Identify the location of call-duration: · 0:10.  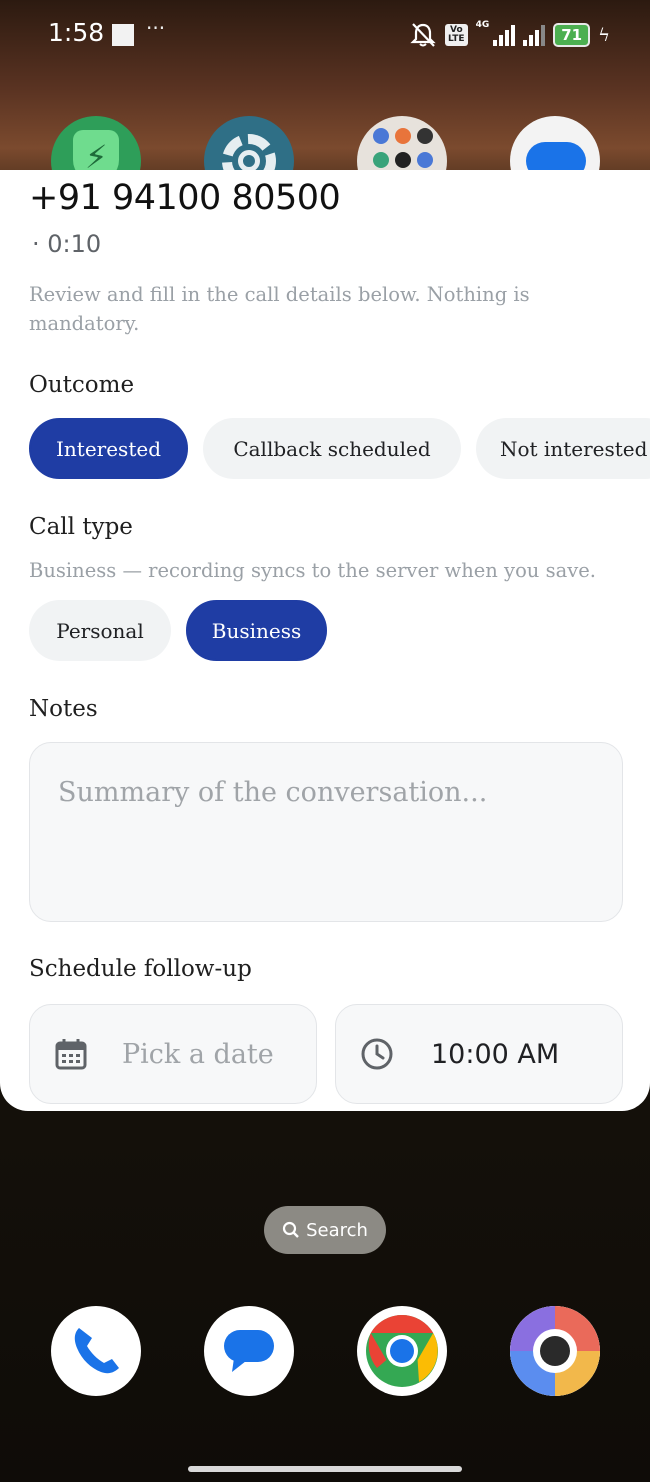
(67, 244).